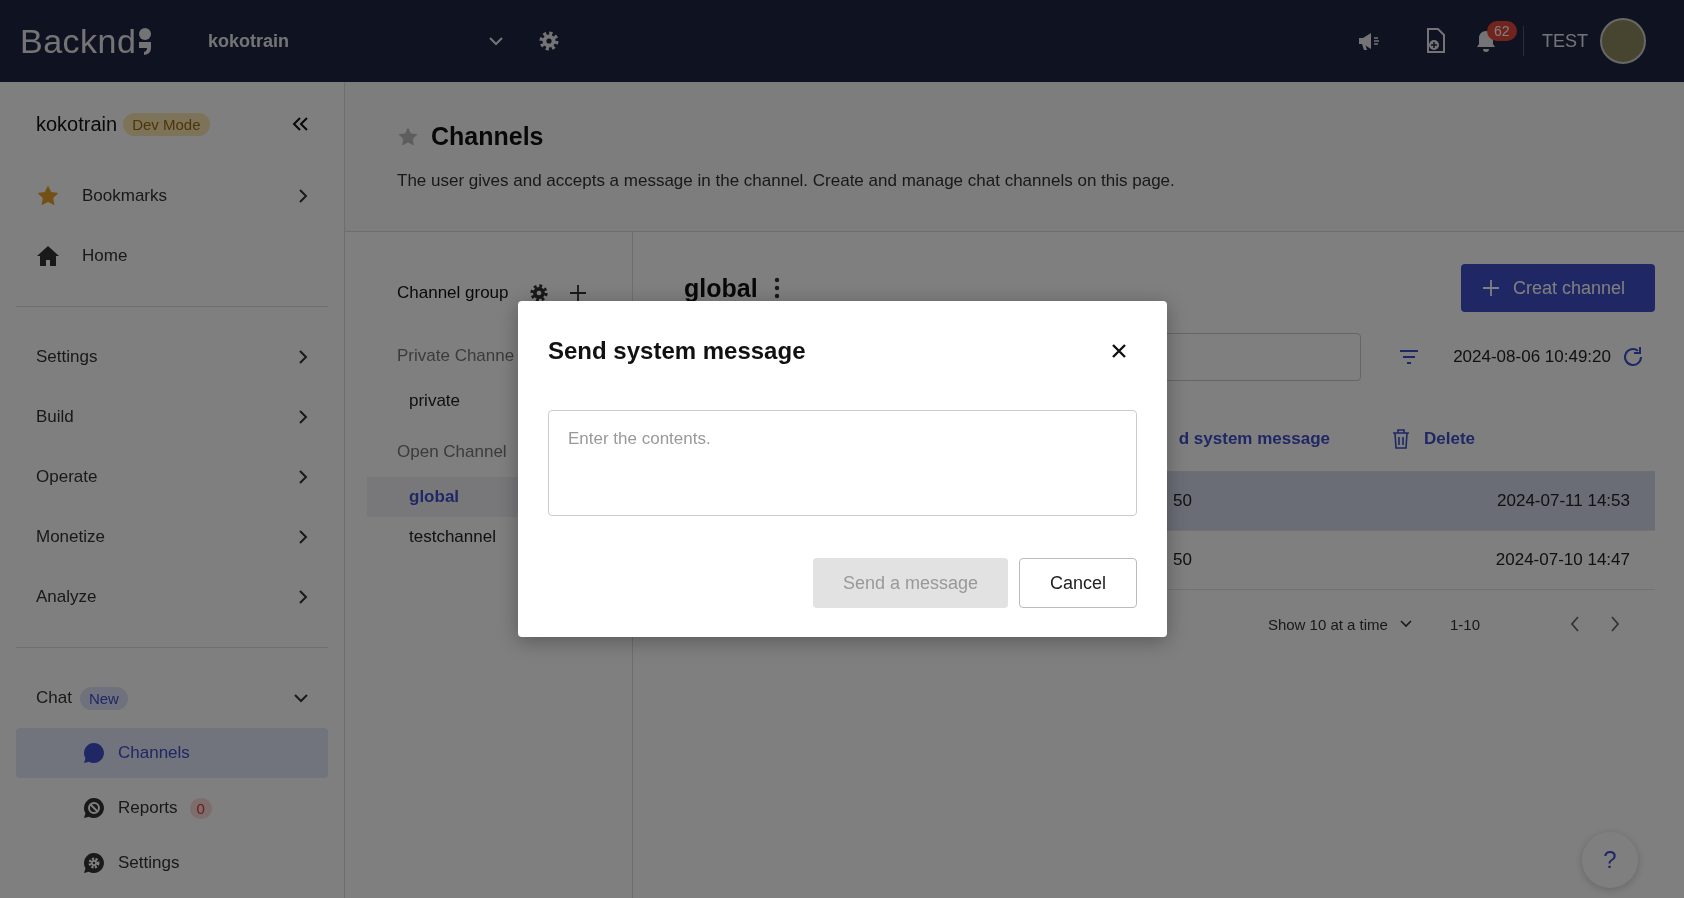  Describe the element at coordinates (172, 477) in the screenshot. I see `sidebar-menu-item: Operate` at that location.